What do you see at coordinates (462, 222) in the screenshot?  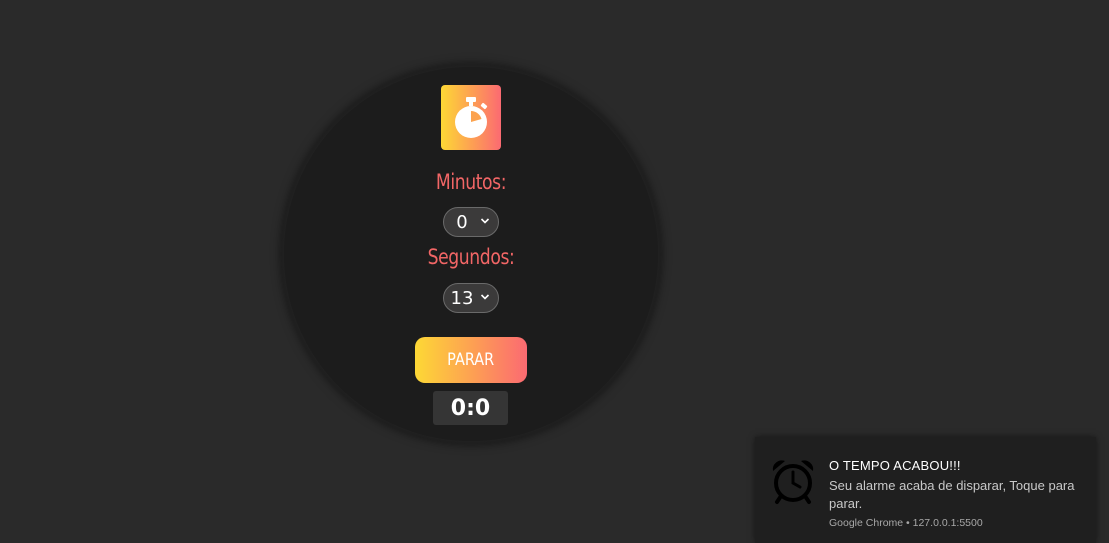 I see `minutes-select-value: 0` at bounding box center [462, 222].